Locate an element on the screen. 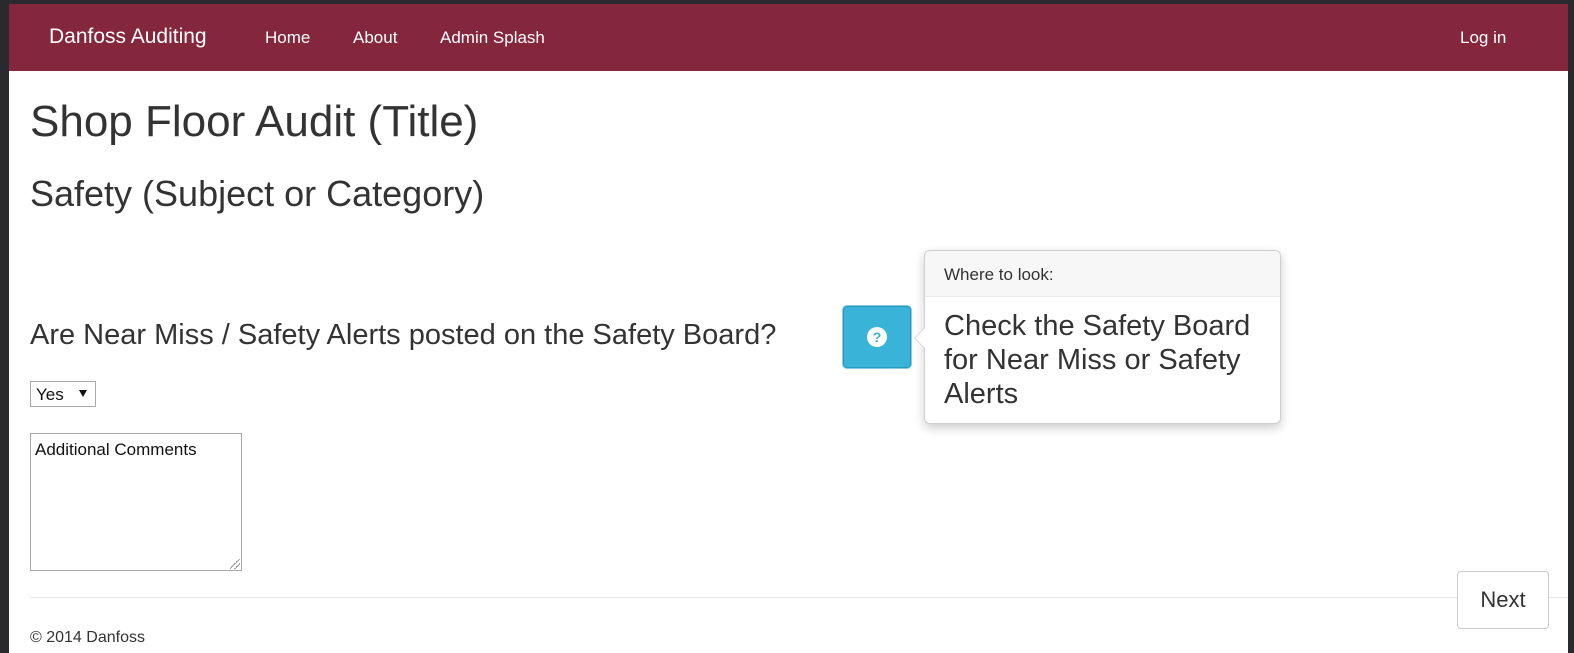  help-button: ? is located at coordinates (877, 337).